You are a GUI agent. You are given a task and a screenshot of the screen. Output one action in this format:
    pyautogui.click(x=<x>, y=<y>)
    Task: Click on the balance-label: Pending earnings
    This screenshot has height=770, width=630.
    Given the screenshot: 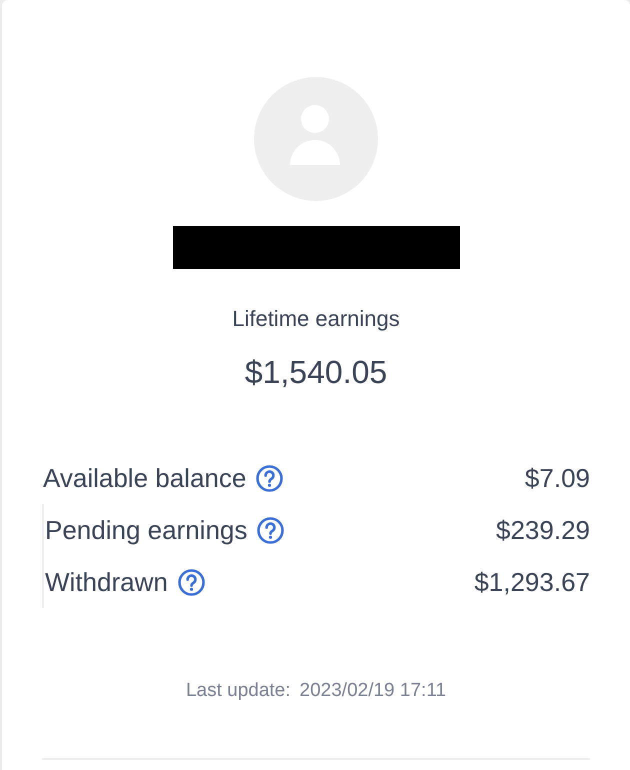 What is the action you would take?
    pyautogui.click(x=146, y=530)
    